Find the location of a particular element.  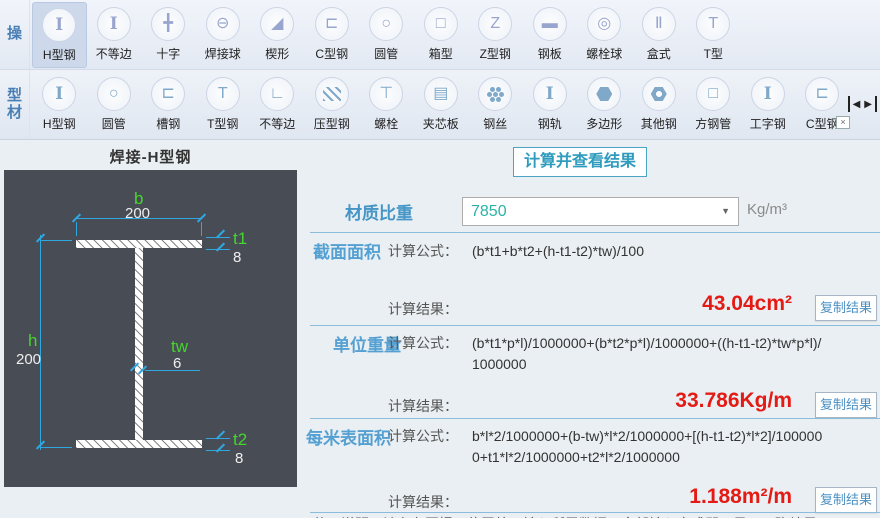

c-steel-2-icon: ⊏ is located at coordinates (822, 93).